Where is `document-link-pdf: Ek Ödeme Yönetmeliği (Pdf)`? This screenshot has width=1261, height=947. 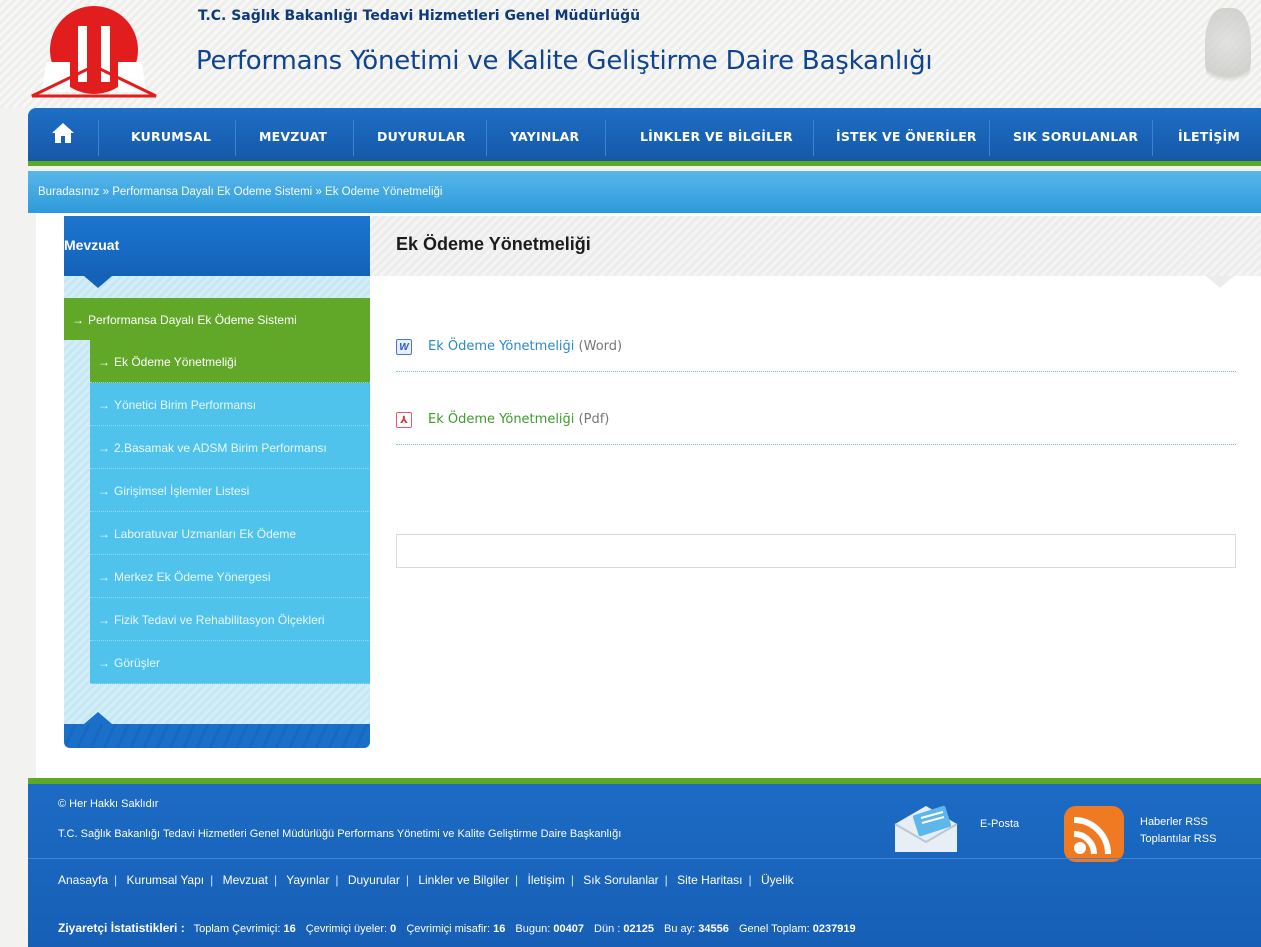 document-link-pdf: Ek Ödeme Yönetmeliği (Pdf) is located at coordinates (518, 419).